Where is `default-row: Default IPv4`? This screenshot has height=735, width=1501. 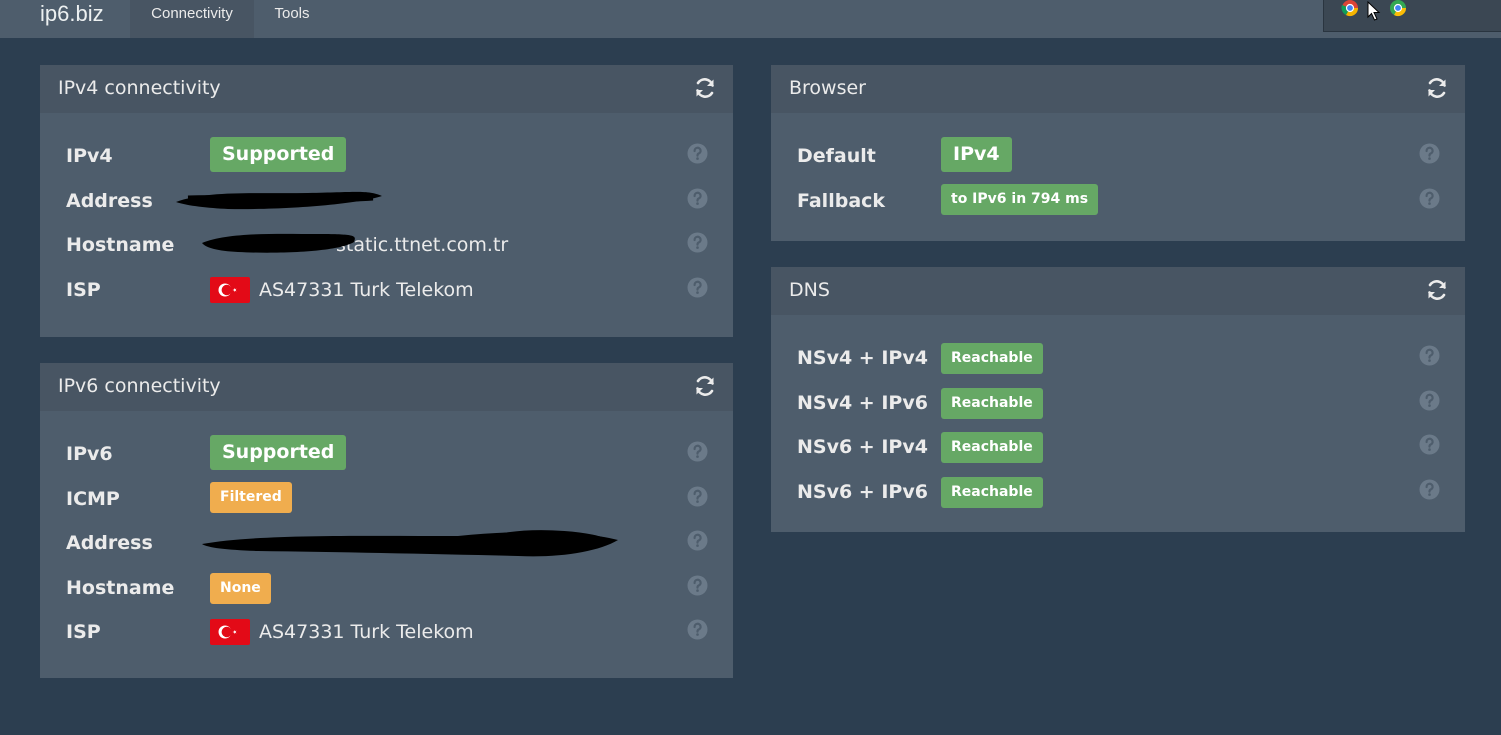
default-row: Default IPv4 is located at coordinates (1118, 155).